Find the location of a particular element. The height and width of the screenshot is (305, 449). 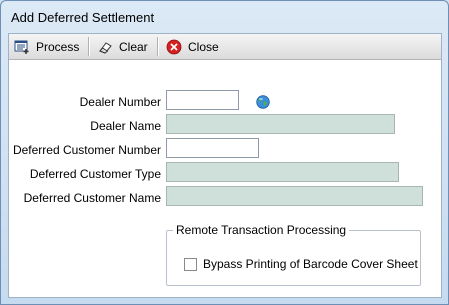

window-title: Add Deferred Settlement is located at coordinates (83, 17).